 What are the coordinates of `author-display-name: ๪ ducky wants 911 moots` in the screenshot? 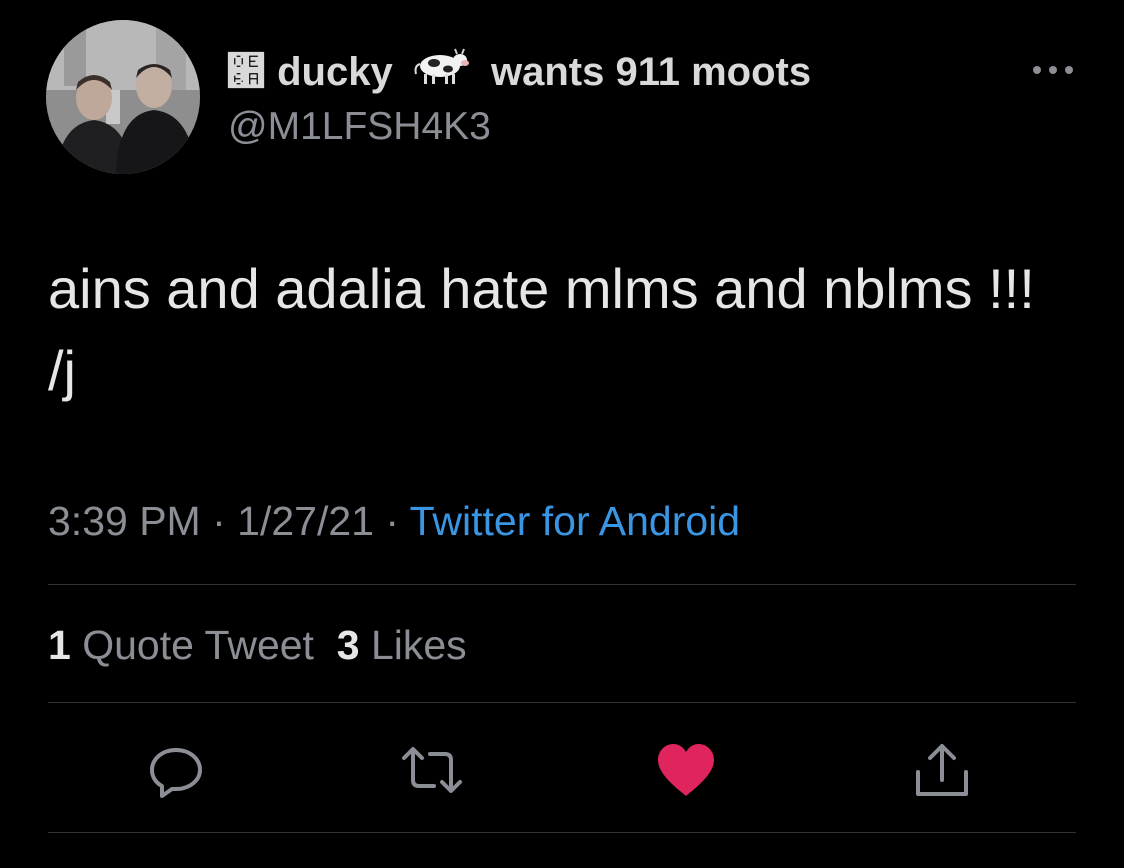 It's located at (518, 74).